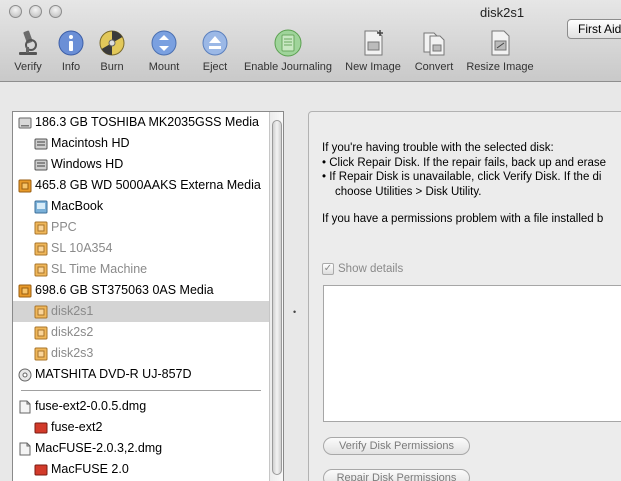 The width and height of the screenshot is (621, 481). Describe the element at coordinates (113, 374) in the screenshot. I see `sidebar-item-label: MATSHITA DVD-R UJ-857D` at that location.